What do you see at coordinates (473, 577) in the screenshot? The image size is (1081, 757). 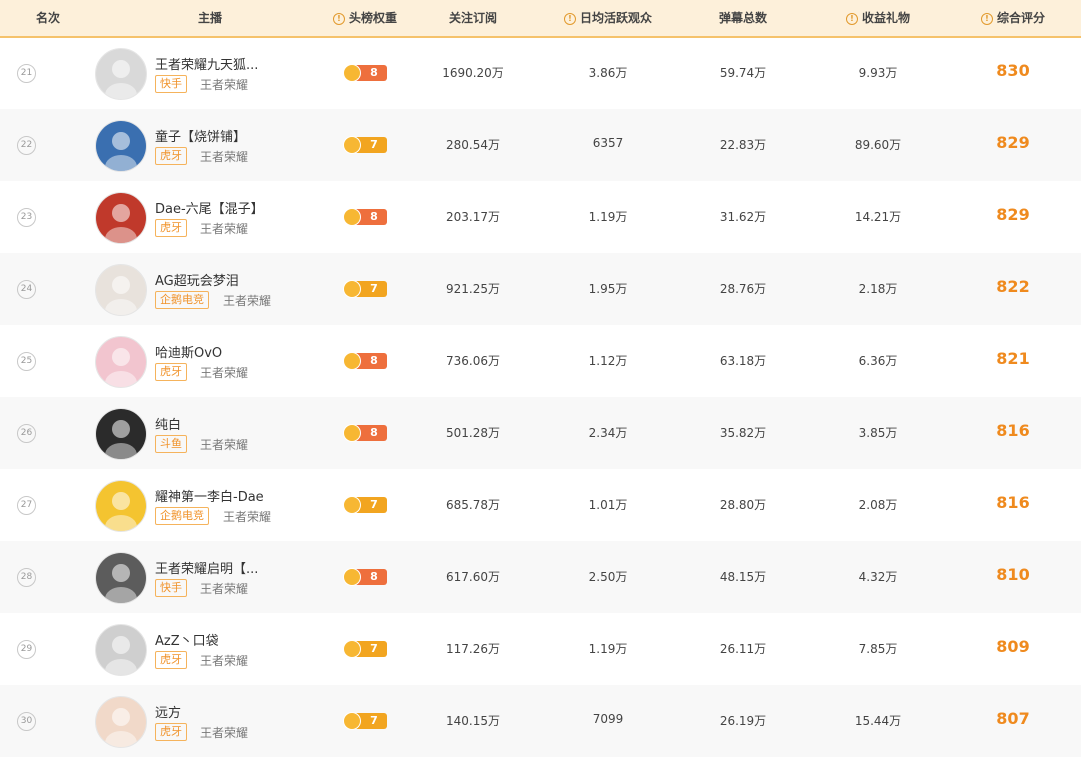 I see `subs-value: 617.60万` at bounding box center [473, 577].